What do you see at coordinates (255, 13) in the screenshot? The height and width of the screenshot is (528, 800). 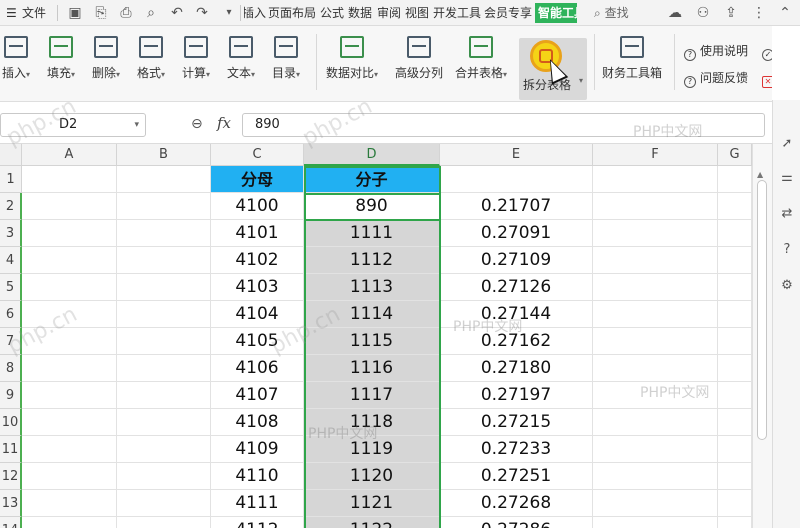 I see `menu-tab-insert: 插入` at bounding box center [255, 13].